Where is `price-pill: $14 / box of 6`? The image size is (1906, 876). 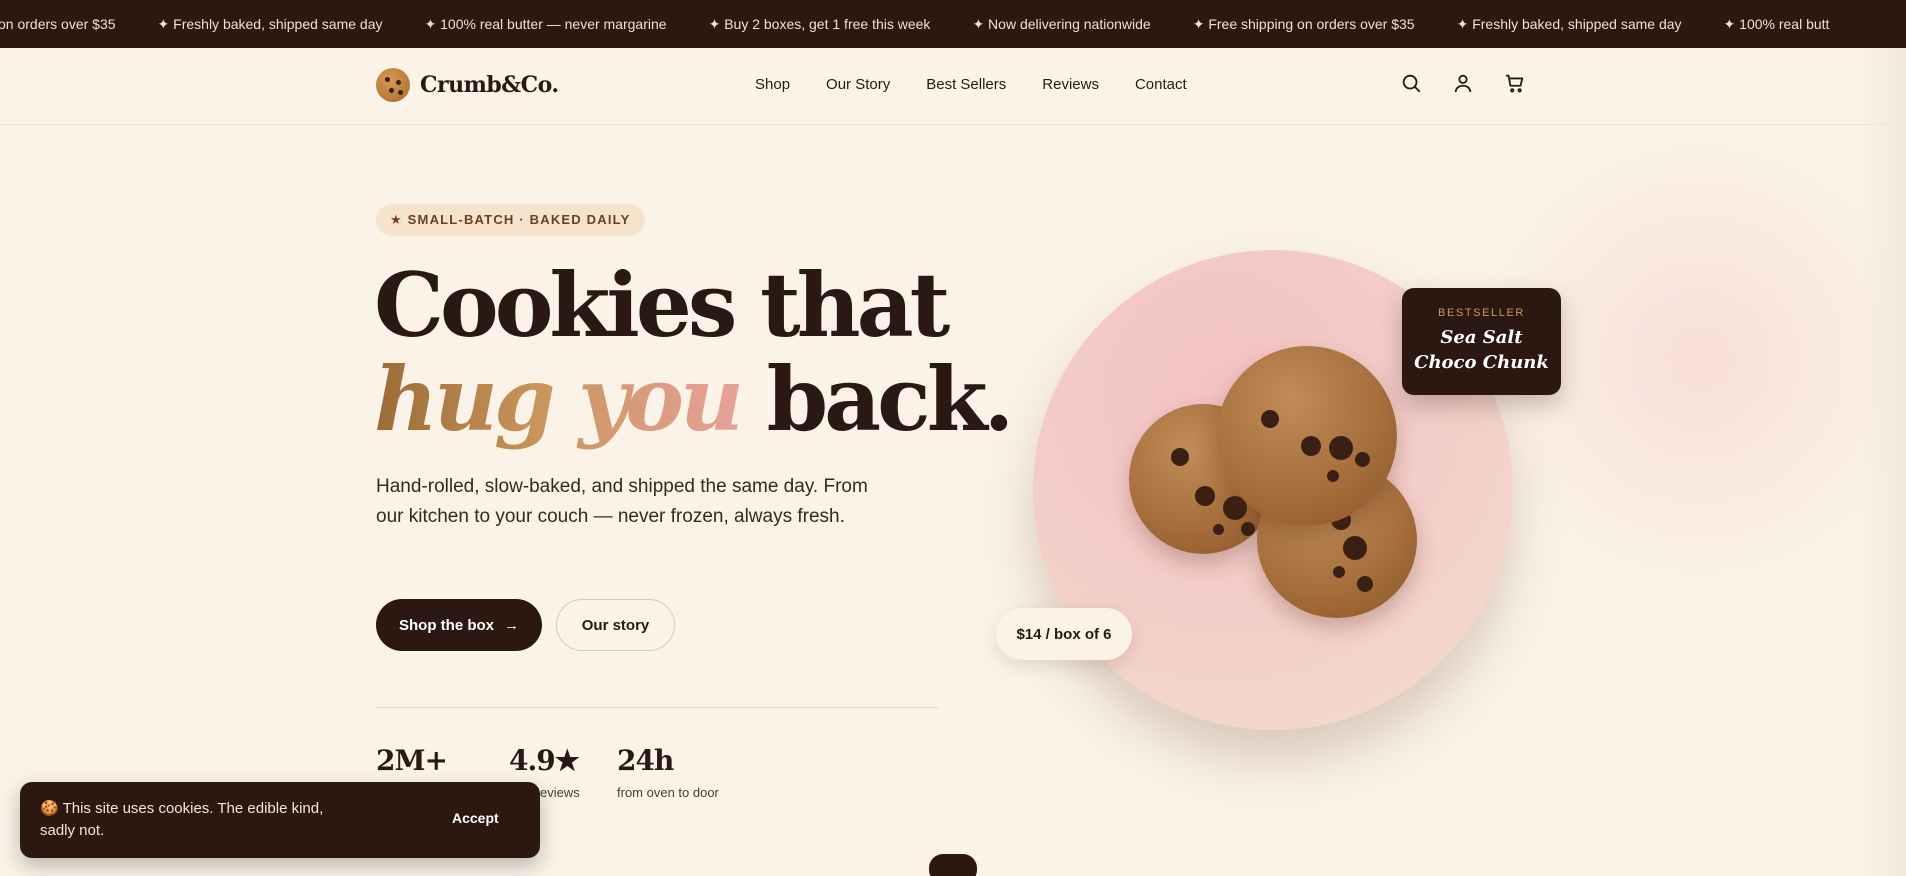 price-pill: $14 / box of 6 is located at coordinates (1064, 634).